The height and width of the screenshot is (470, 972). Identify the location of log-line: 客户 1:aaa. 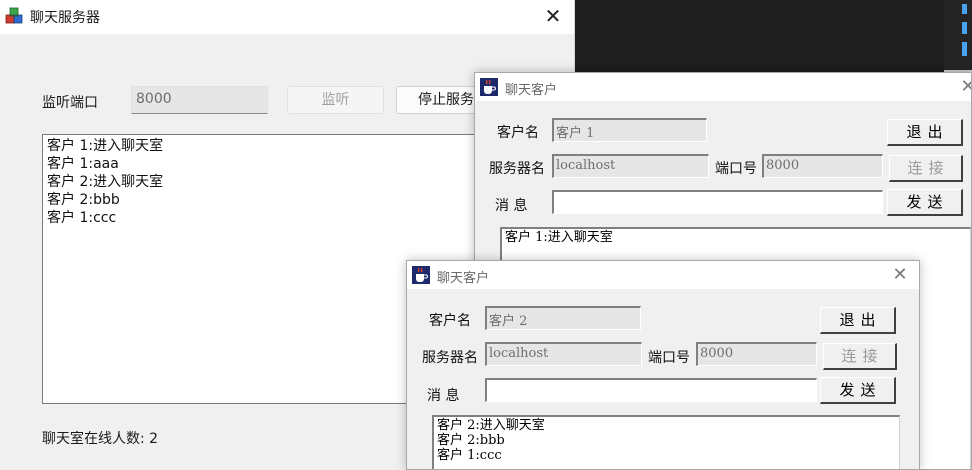
(83, 164).